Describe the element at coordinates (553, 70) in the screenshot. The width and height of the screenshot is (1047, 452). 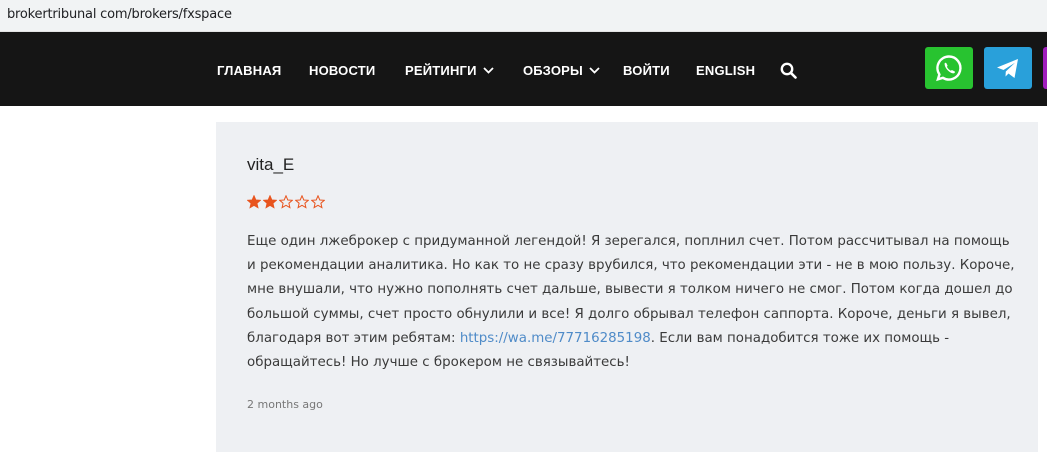
I see `nav-item-reviews-label: ОБЗОРЫ` at that location.